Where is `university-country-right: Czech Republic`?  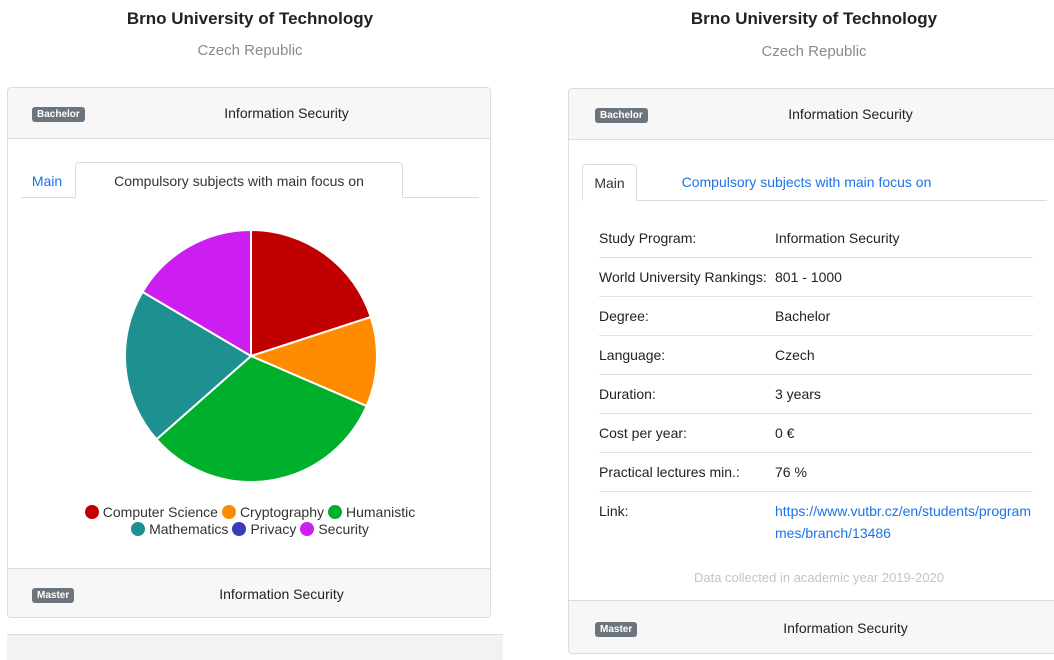
university-country-right: Czech Republic is located at coordinates (814, 51).